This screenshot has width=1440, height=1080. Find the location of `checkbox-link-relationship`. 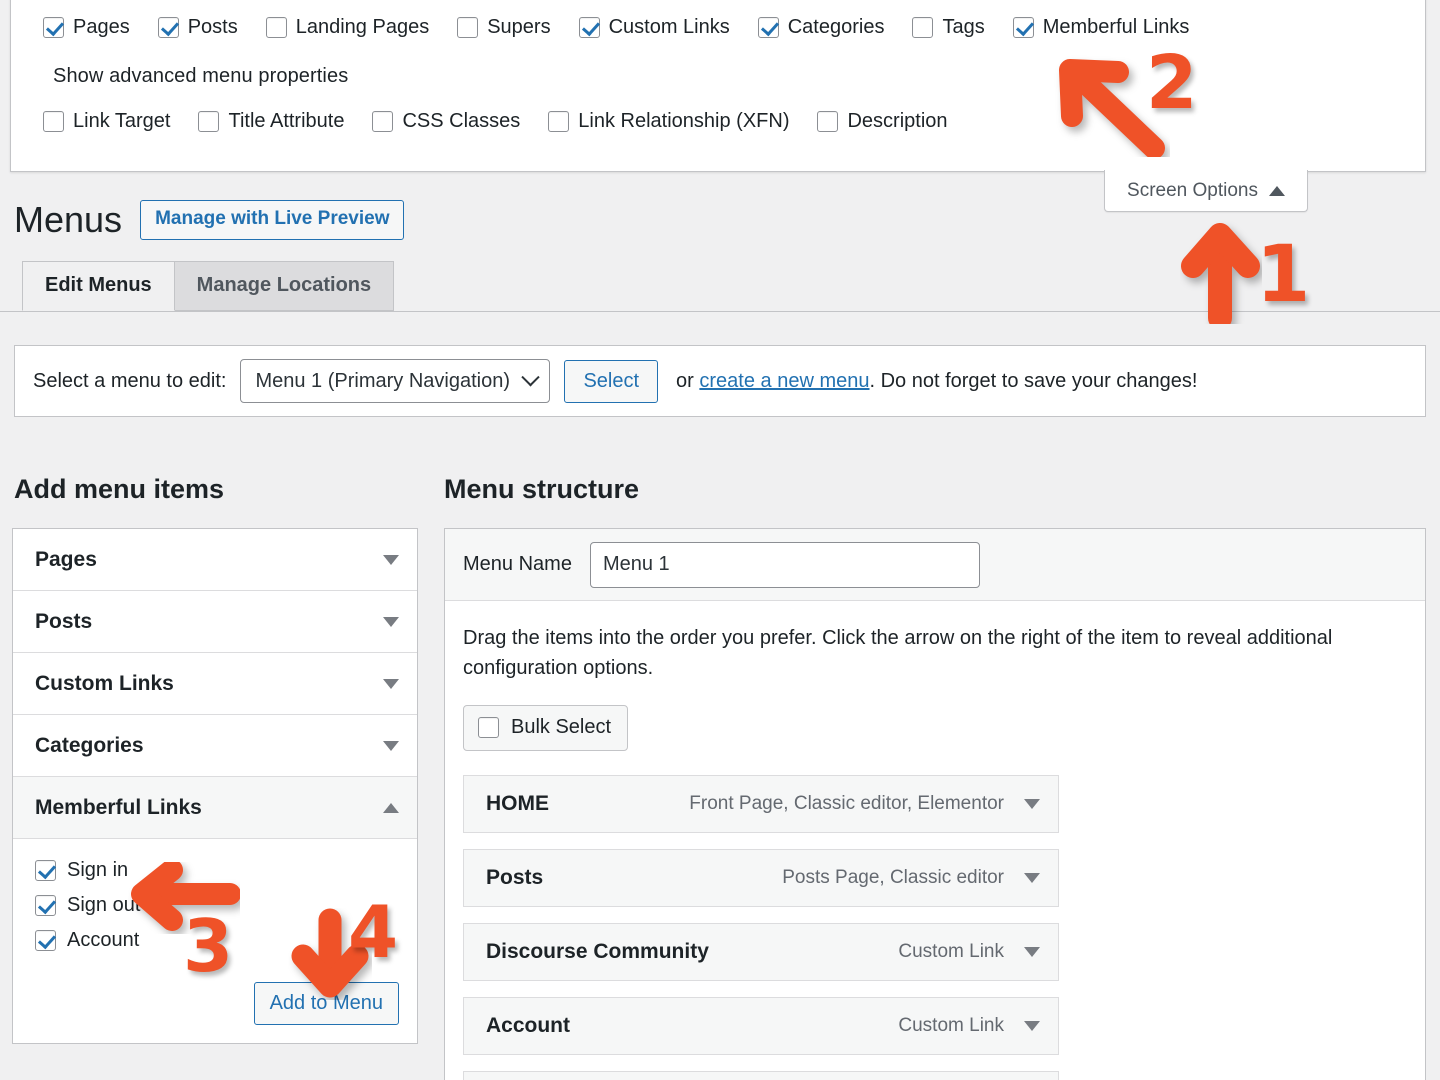

checkbox-link-relationship is located at coordinates (559, 121).